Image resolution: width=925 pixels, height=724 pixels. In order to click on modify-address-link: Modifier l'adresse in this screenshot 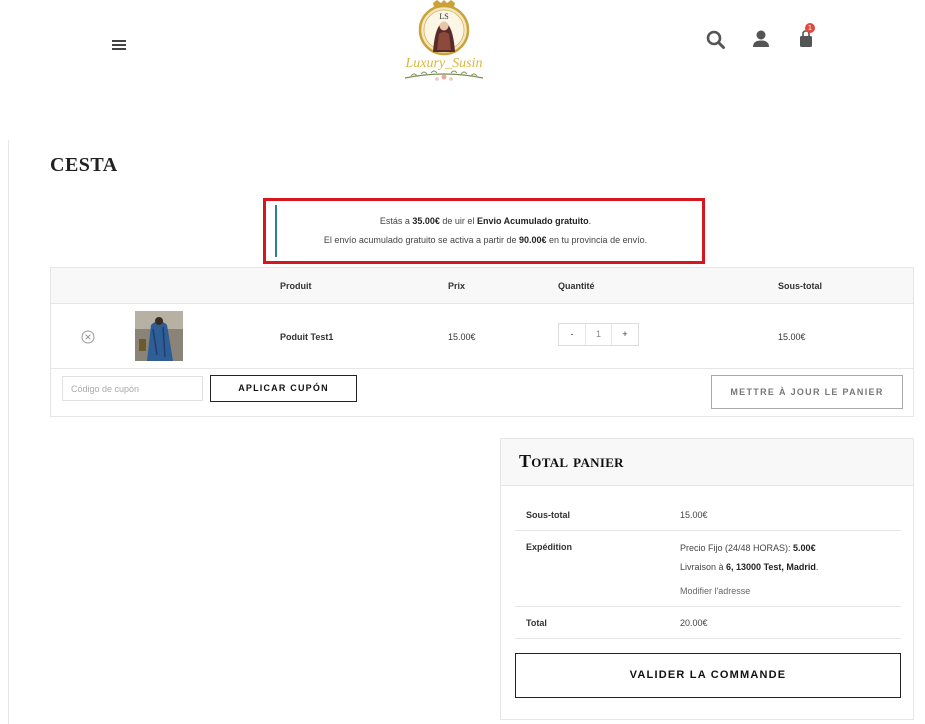, I will do `click(715, 591)`.